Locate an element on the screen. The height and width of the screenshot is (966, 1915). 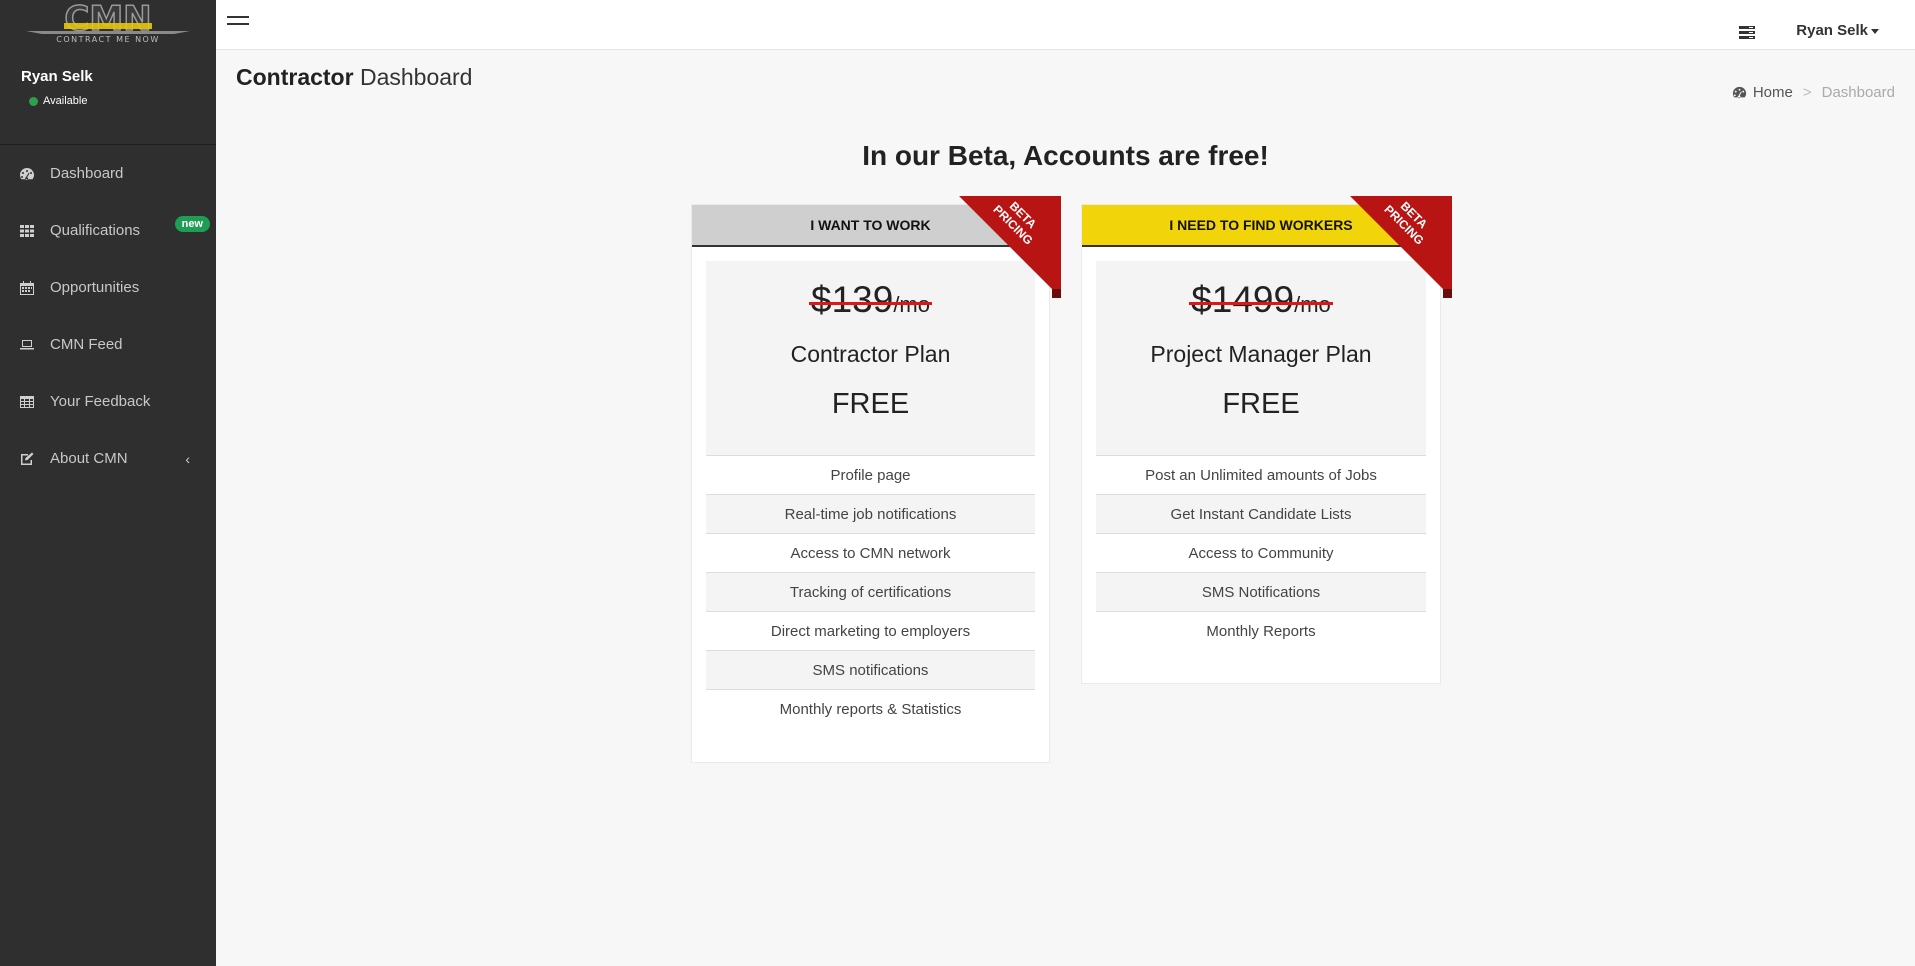
breadcrumb-home: Home is located at coordinates (1762, 92).